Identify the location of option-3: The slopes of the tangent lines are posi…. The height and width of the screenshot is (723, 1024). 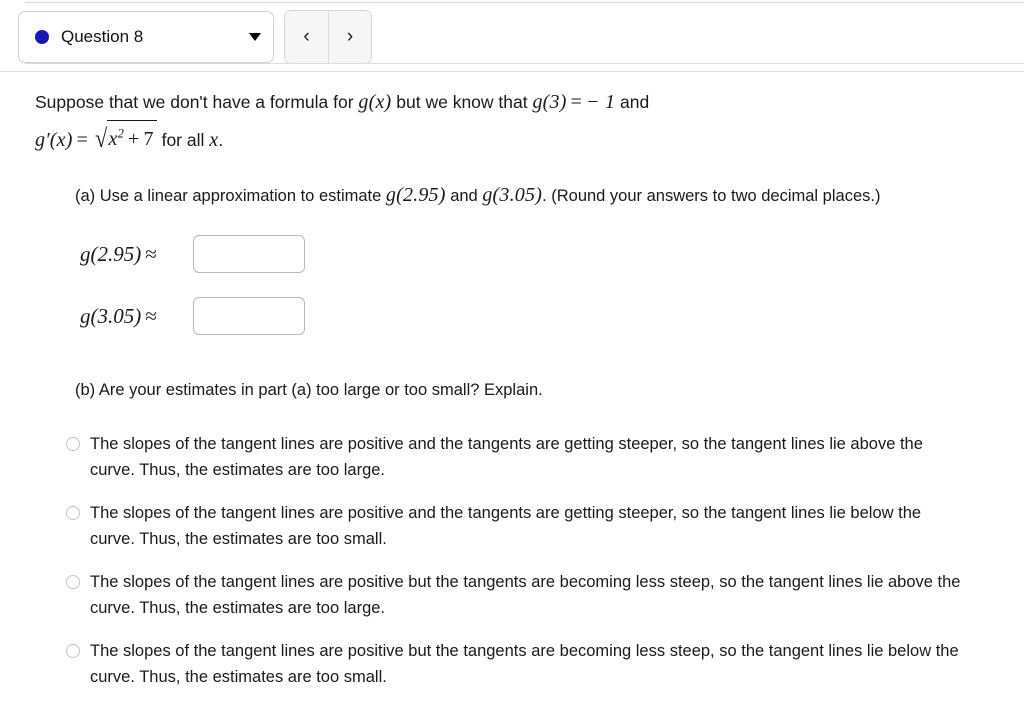
(516, 595).